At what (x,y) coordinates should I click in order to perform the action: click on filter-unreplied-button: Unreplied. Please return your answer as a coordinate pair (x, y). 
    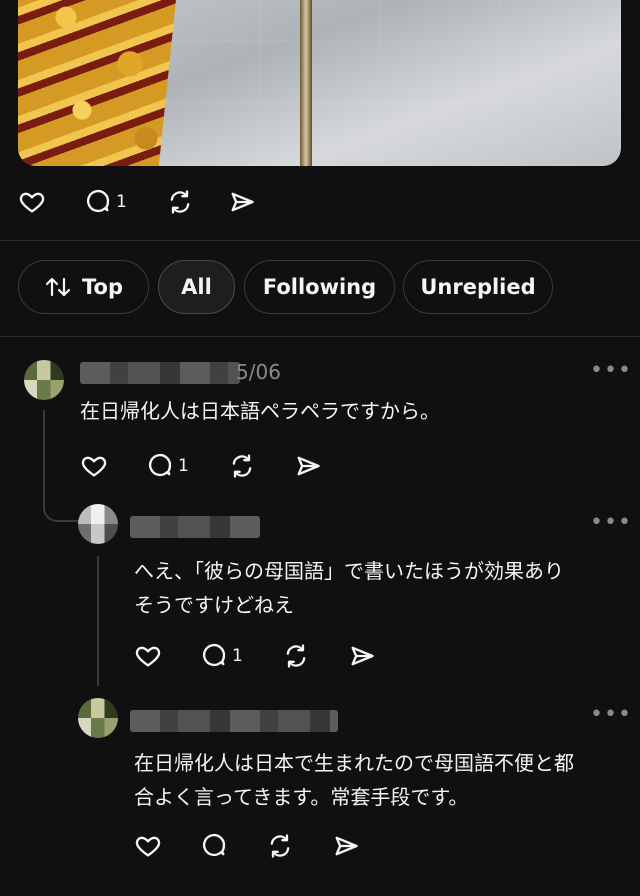
    Looking at the image, I should click on (478, 287).